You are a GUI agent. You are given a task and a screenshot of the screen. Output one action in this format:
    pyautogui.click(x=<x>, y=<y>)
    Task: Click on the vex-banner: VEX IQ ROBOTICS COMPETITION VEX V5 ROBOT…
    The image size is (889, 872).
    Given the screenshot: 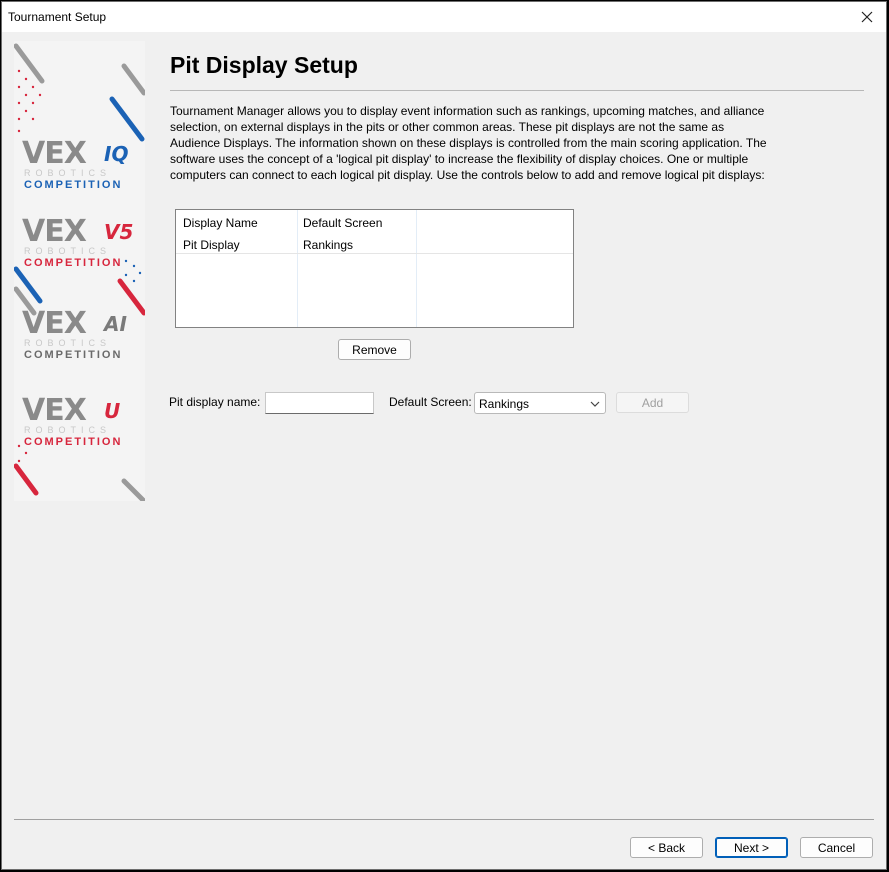 What is the action you would take?
    pyautogui.click(x=79, y=271)
    